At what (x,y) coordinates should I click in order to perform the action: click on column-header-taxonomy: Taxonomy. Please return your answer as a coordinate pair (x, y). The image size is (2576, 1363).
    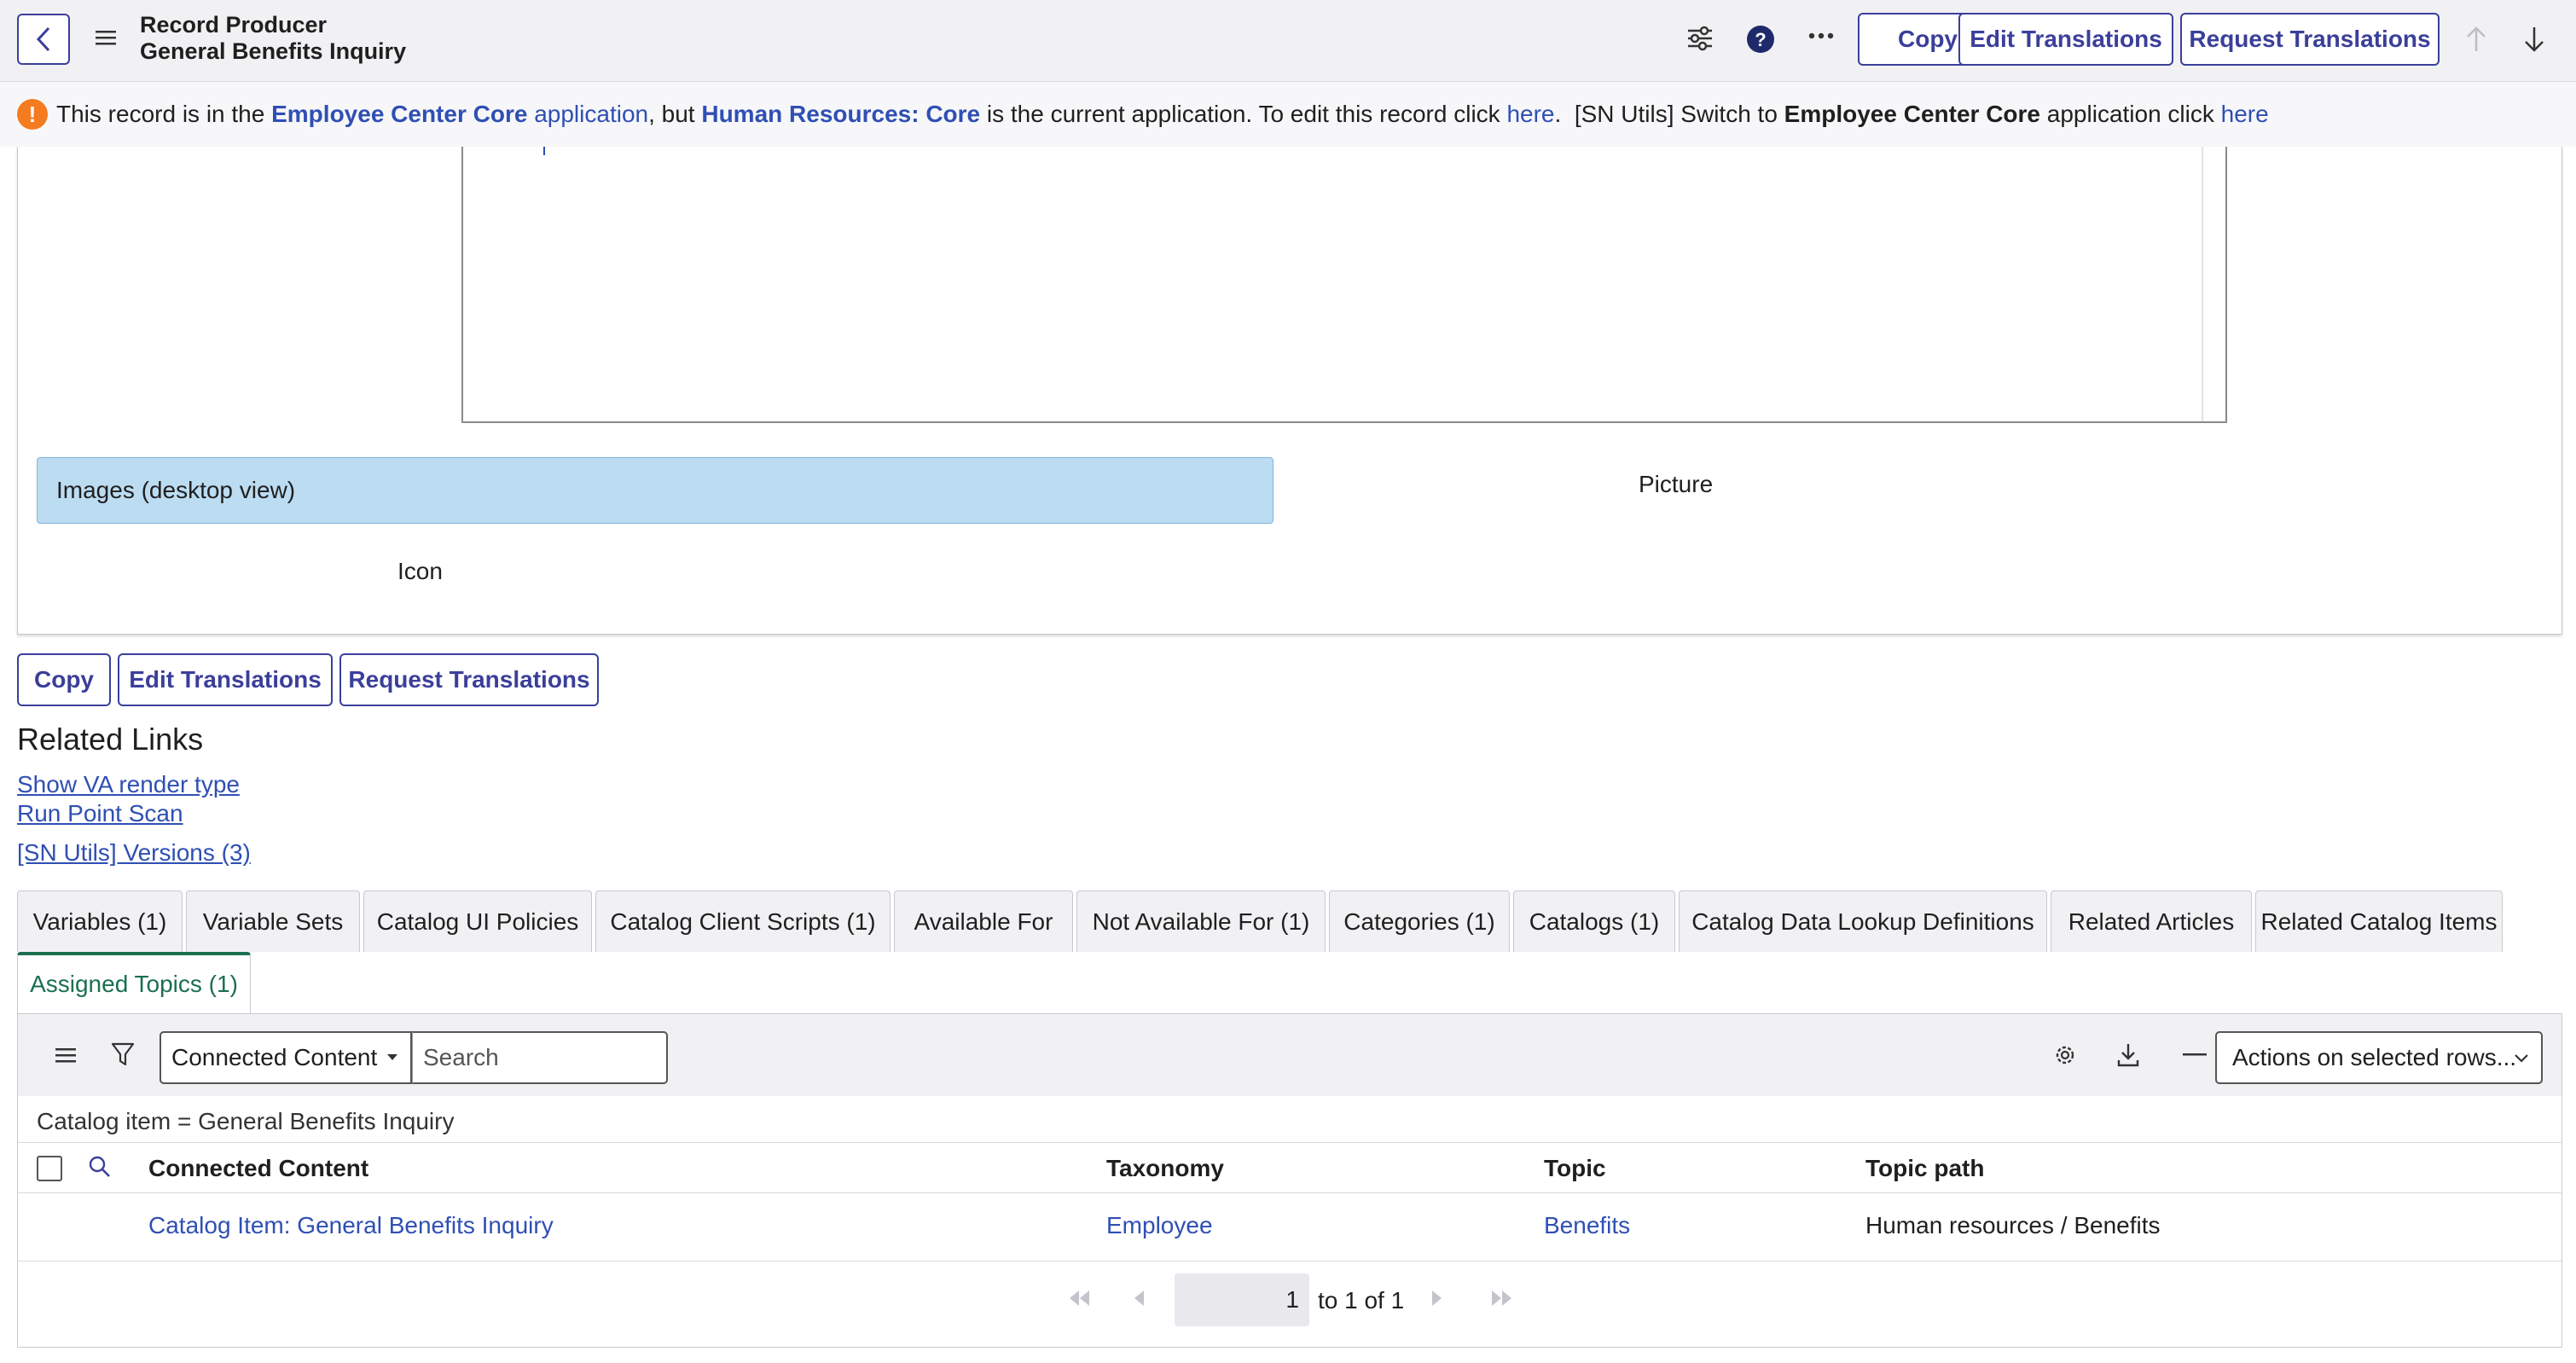
    Looking at the image, I should click on (1165, 1168).